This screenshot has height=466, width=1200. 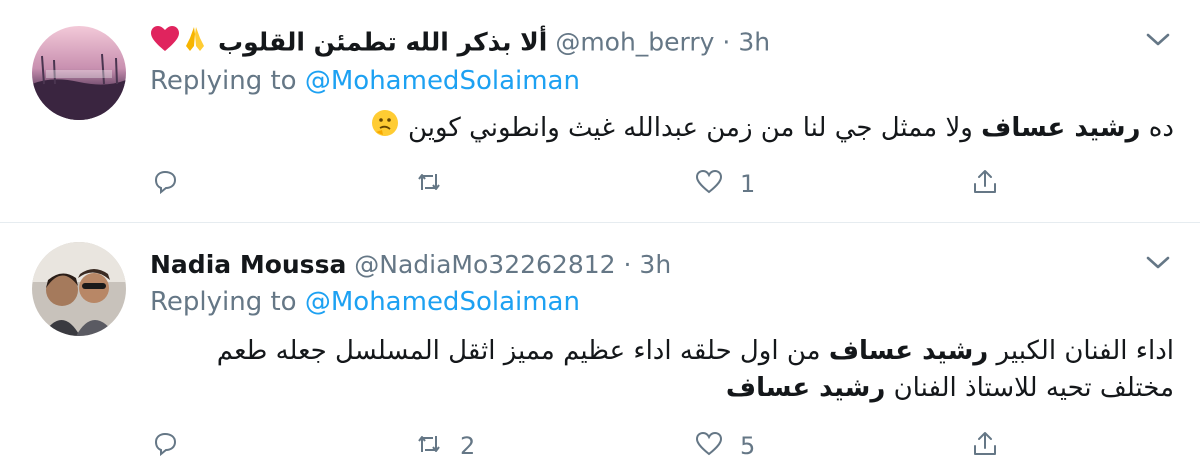 What do you see at coordinates (748, 446) in the screenshot?
I see `like-count: 5` at bounding box center [748, 446].